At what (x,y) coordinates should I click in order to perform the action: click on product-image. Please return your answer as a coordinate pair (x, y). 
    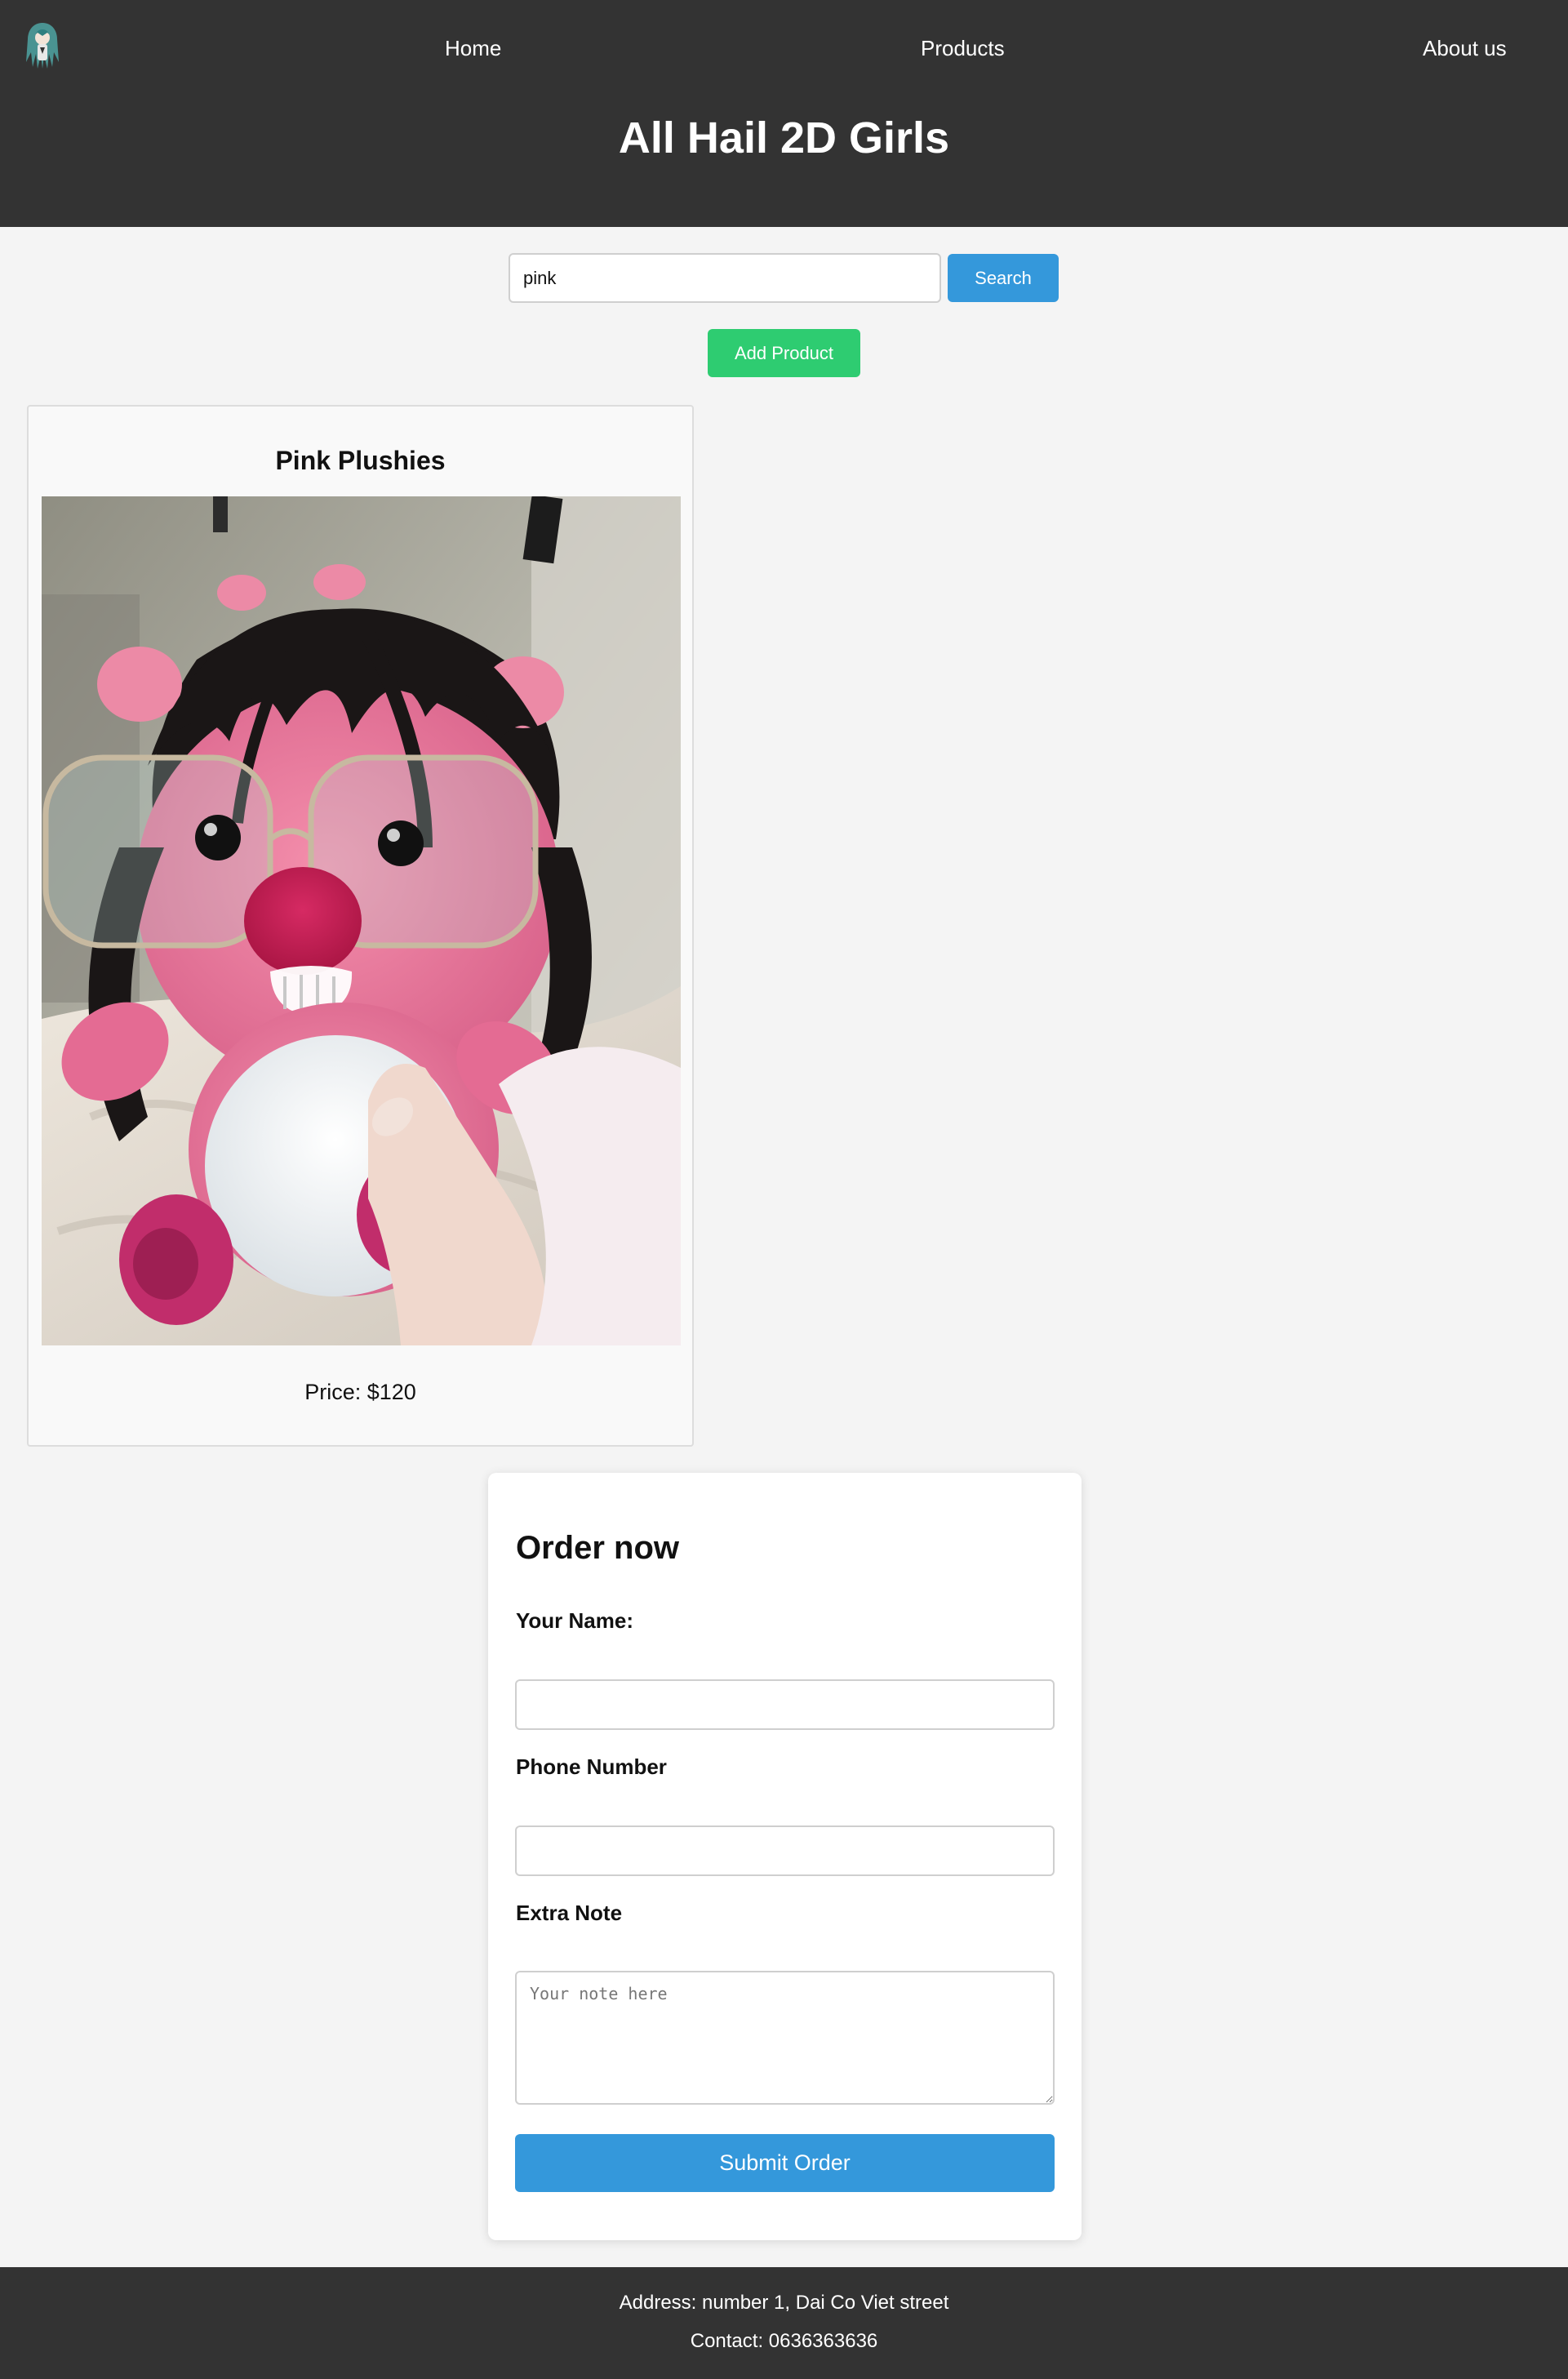
    Looking at the image, I should click on (361, 920).